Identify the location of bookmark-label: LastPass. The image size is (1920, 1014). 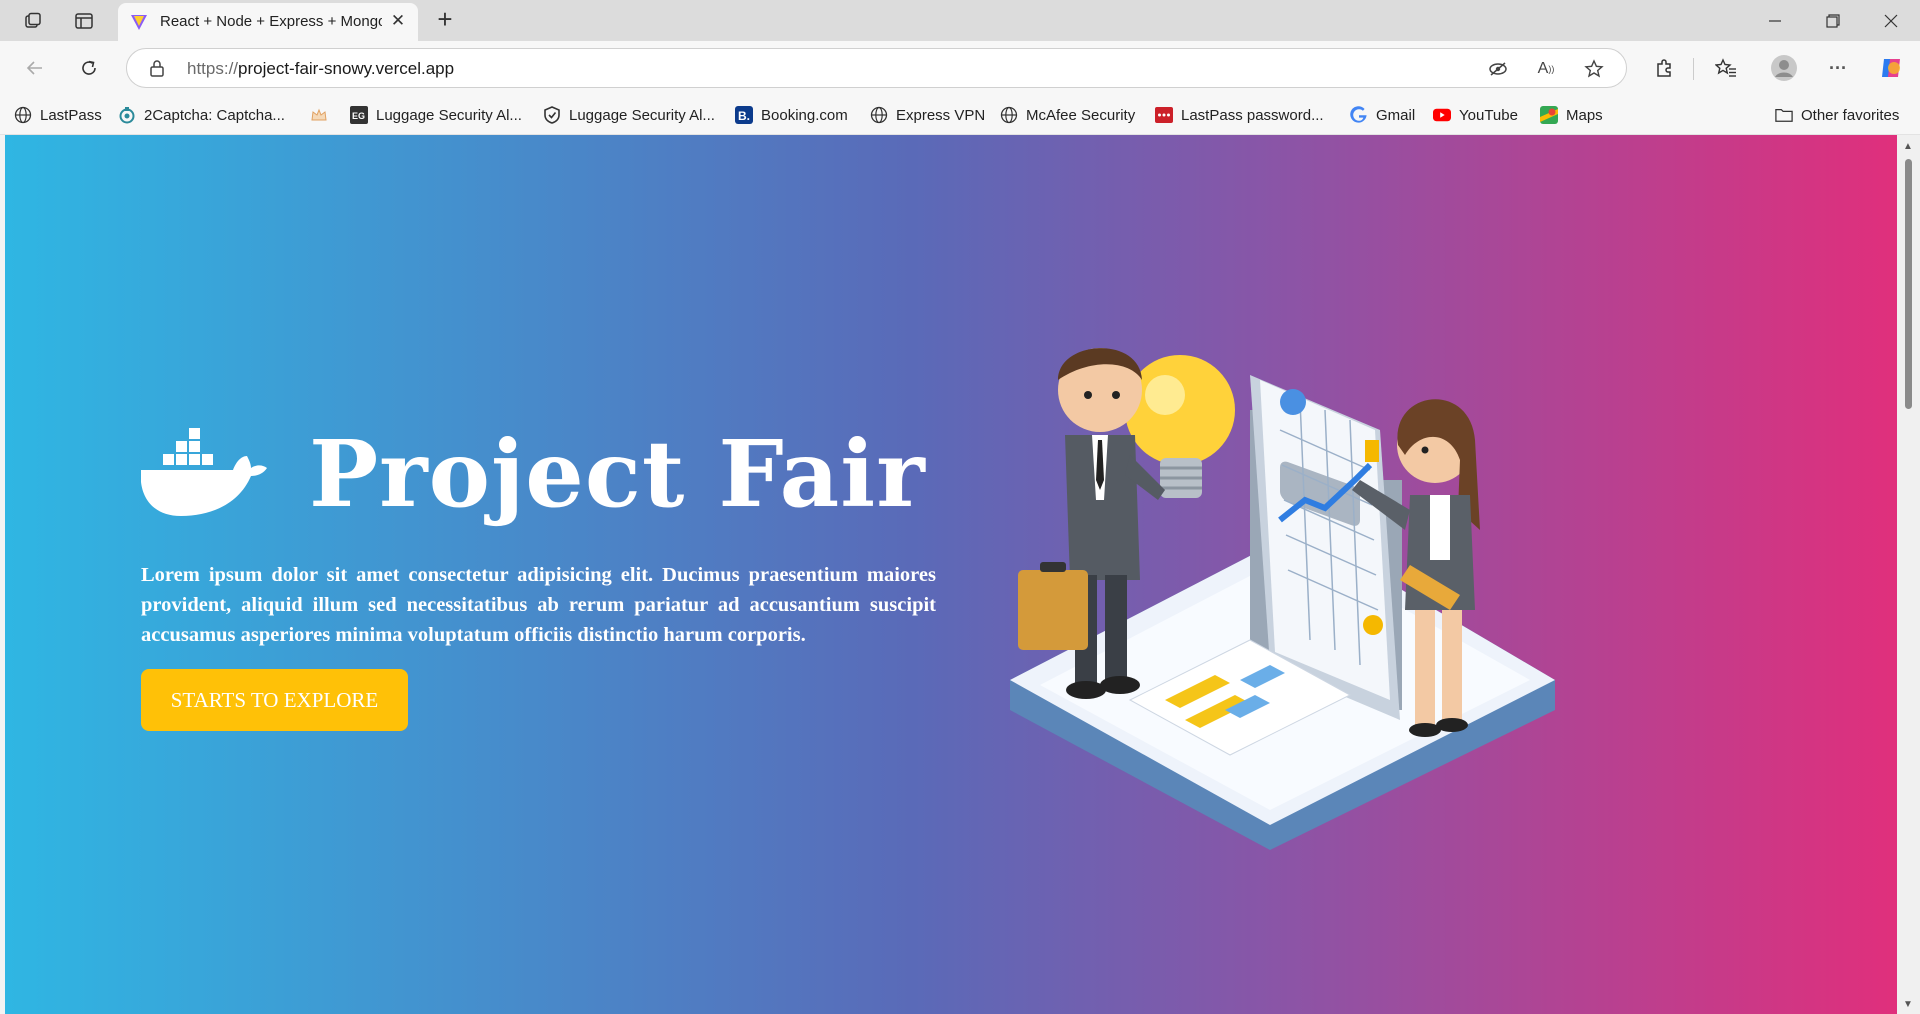
(71, 115).